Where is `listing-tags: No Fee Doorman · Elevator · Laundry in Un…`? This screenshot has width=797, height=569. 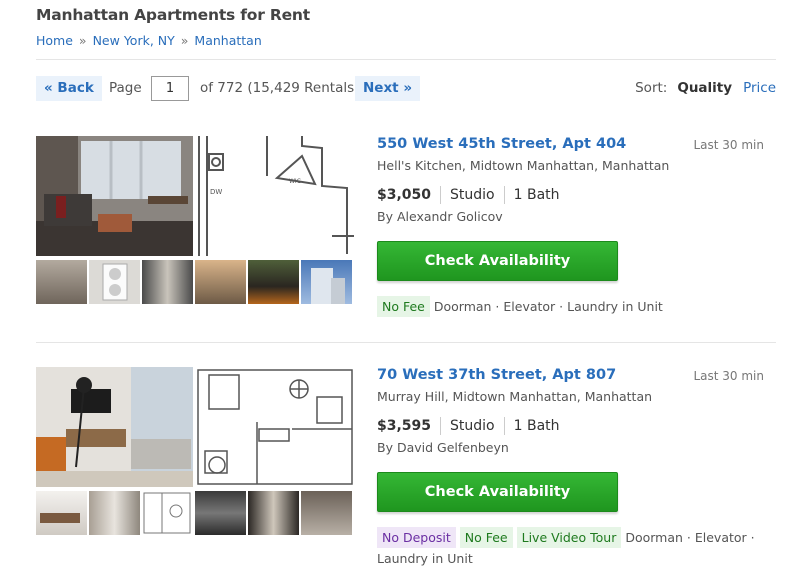
listing-tags: No Fee Doorman · Elevator · Laundry in Un… is located at coordinates (576, 306).